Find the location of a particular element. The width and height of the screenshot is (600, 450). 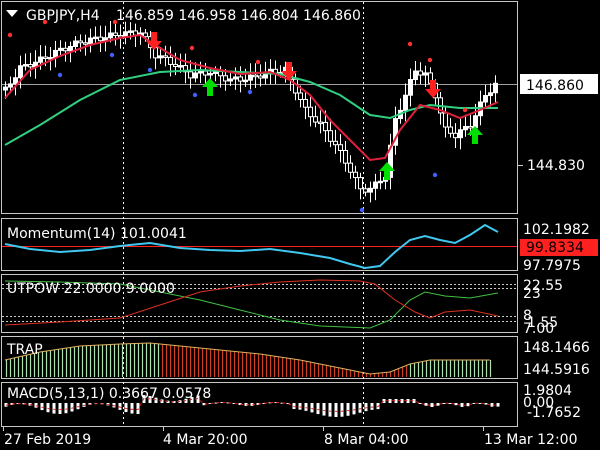

sell-arrow-icon is located at coordinates (433, 89).